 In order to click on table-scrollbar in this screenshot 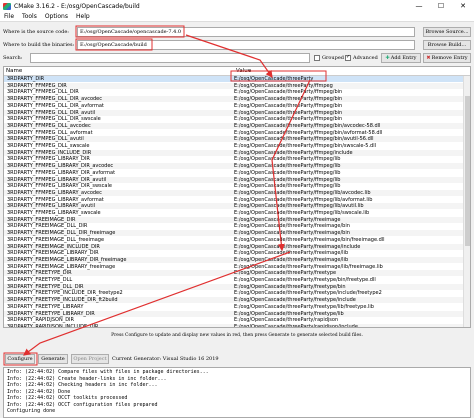, I will do `click(466, 201)`.